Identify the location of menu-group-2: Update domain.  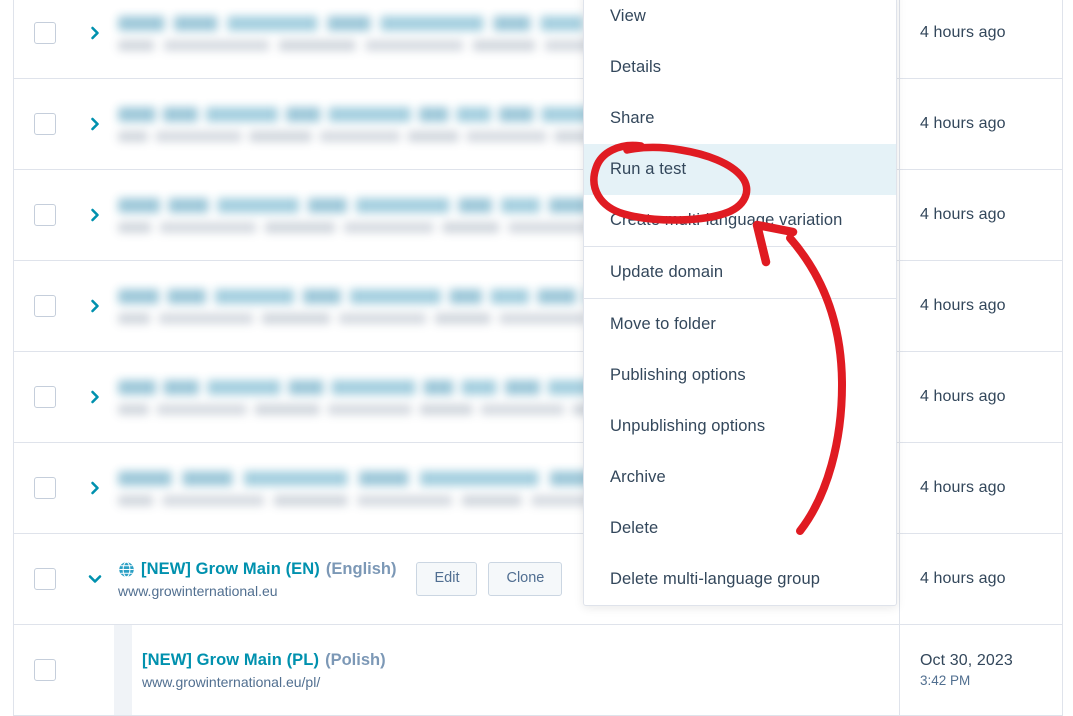
(740, 271).